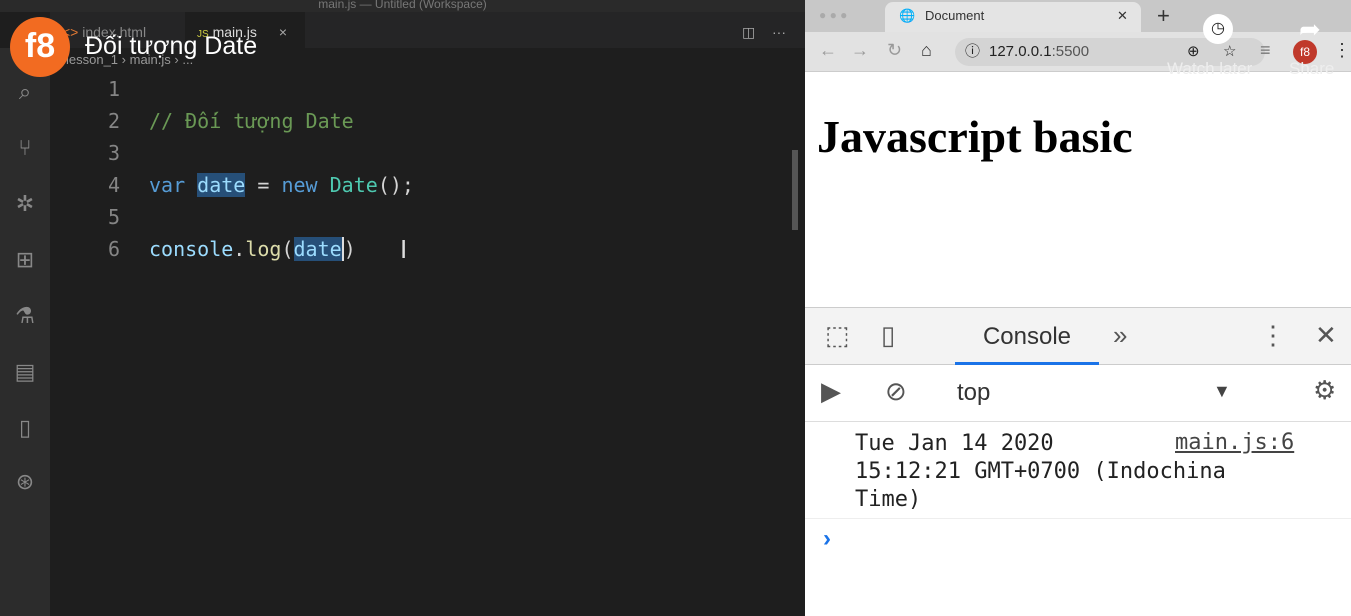 The image size is (1351, 616). What do you see at coordinates (25, 204) in the screenshot?
I see `debug-icon: ✲` at bounding box center [25, 204].